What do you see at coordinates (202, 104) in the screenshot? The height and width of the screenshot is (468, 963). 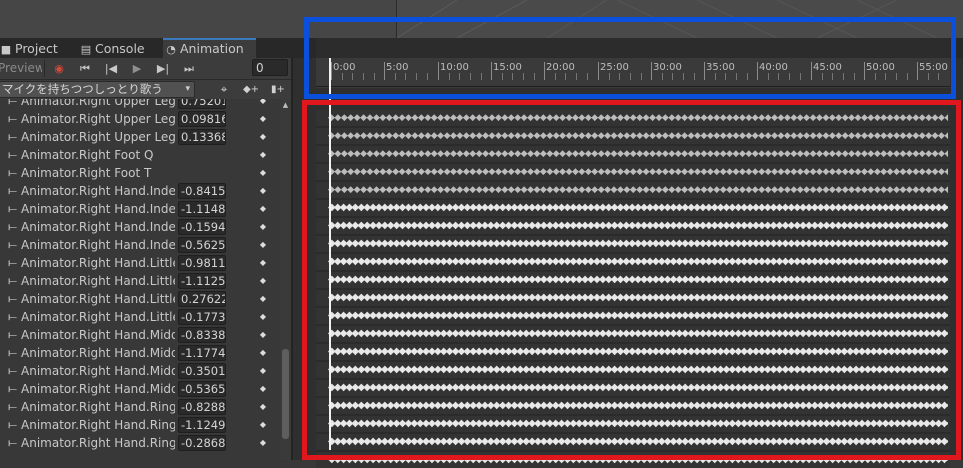 I see `property-value-field: 0.75201` at bounding box center [202, 104].